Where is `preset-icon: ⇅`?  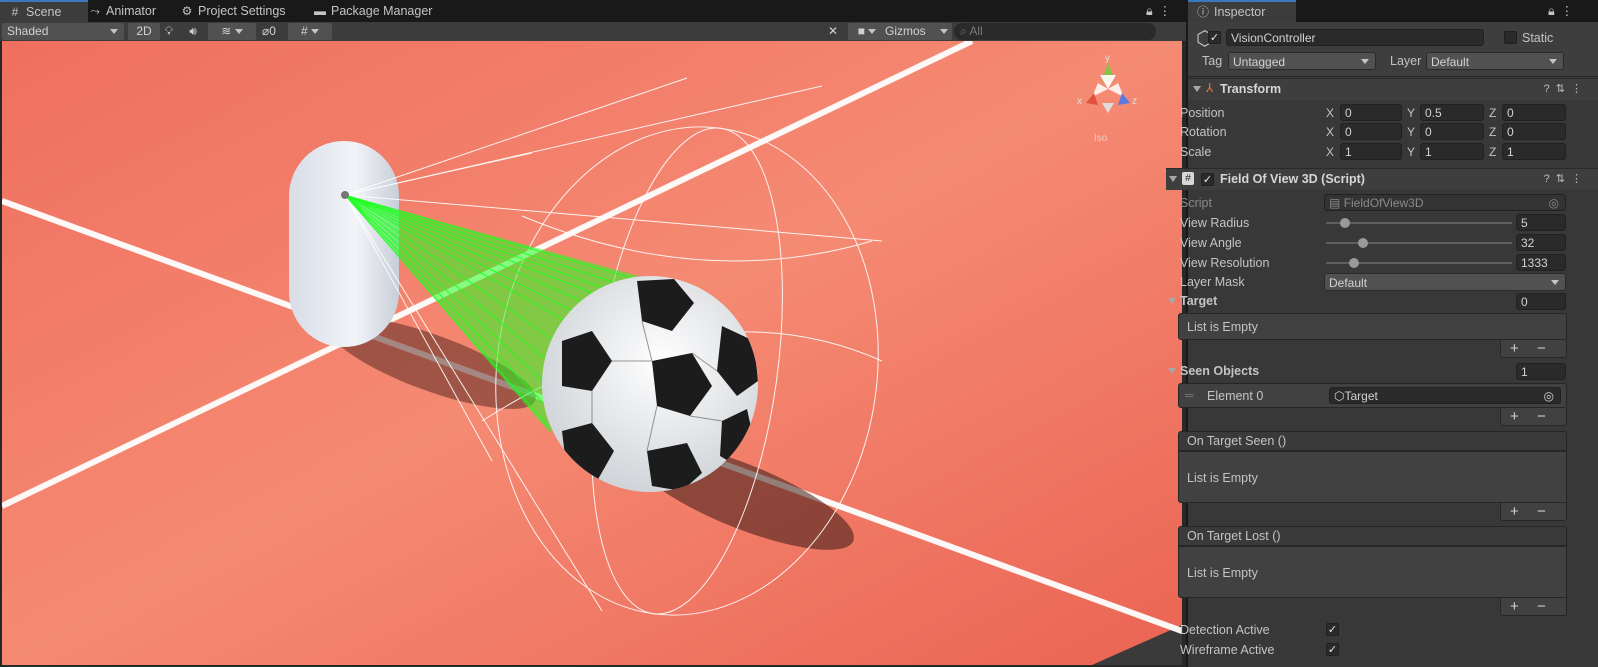
preset-icon: ⇅ is located at coordinates (1563, 179).